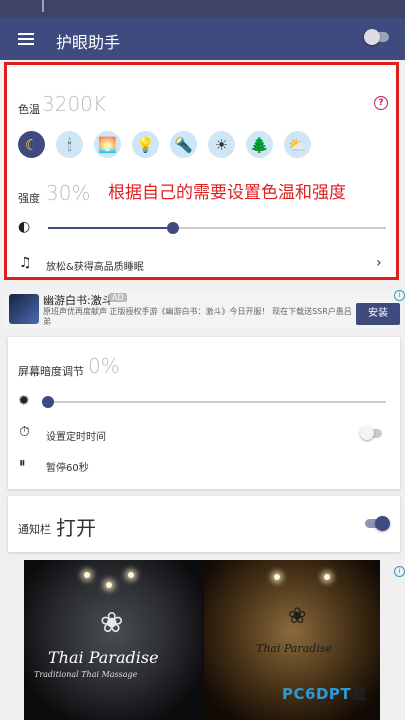 Image resolution: width=405 pixels, height=720 pixels. Describe the element at coordinates (164, 144) in the screenshot. I see `temp-presets: ☾ 🕯 🌅 💡 🔦 ☀ 🌲 ⛅` at that location.